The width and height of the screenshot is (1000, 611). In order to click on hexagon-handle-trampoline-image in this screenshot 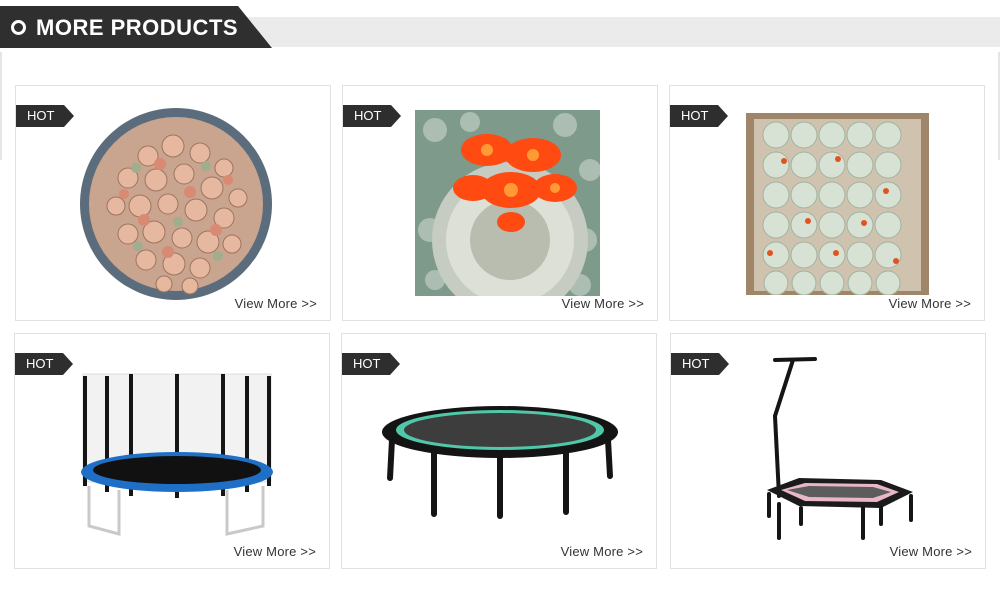, I will do `click(839, 451)`.